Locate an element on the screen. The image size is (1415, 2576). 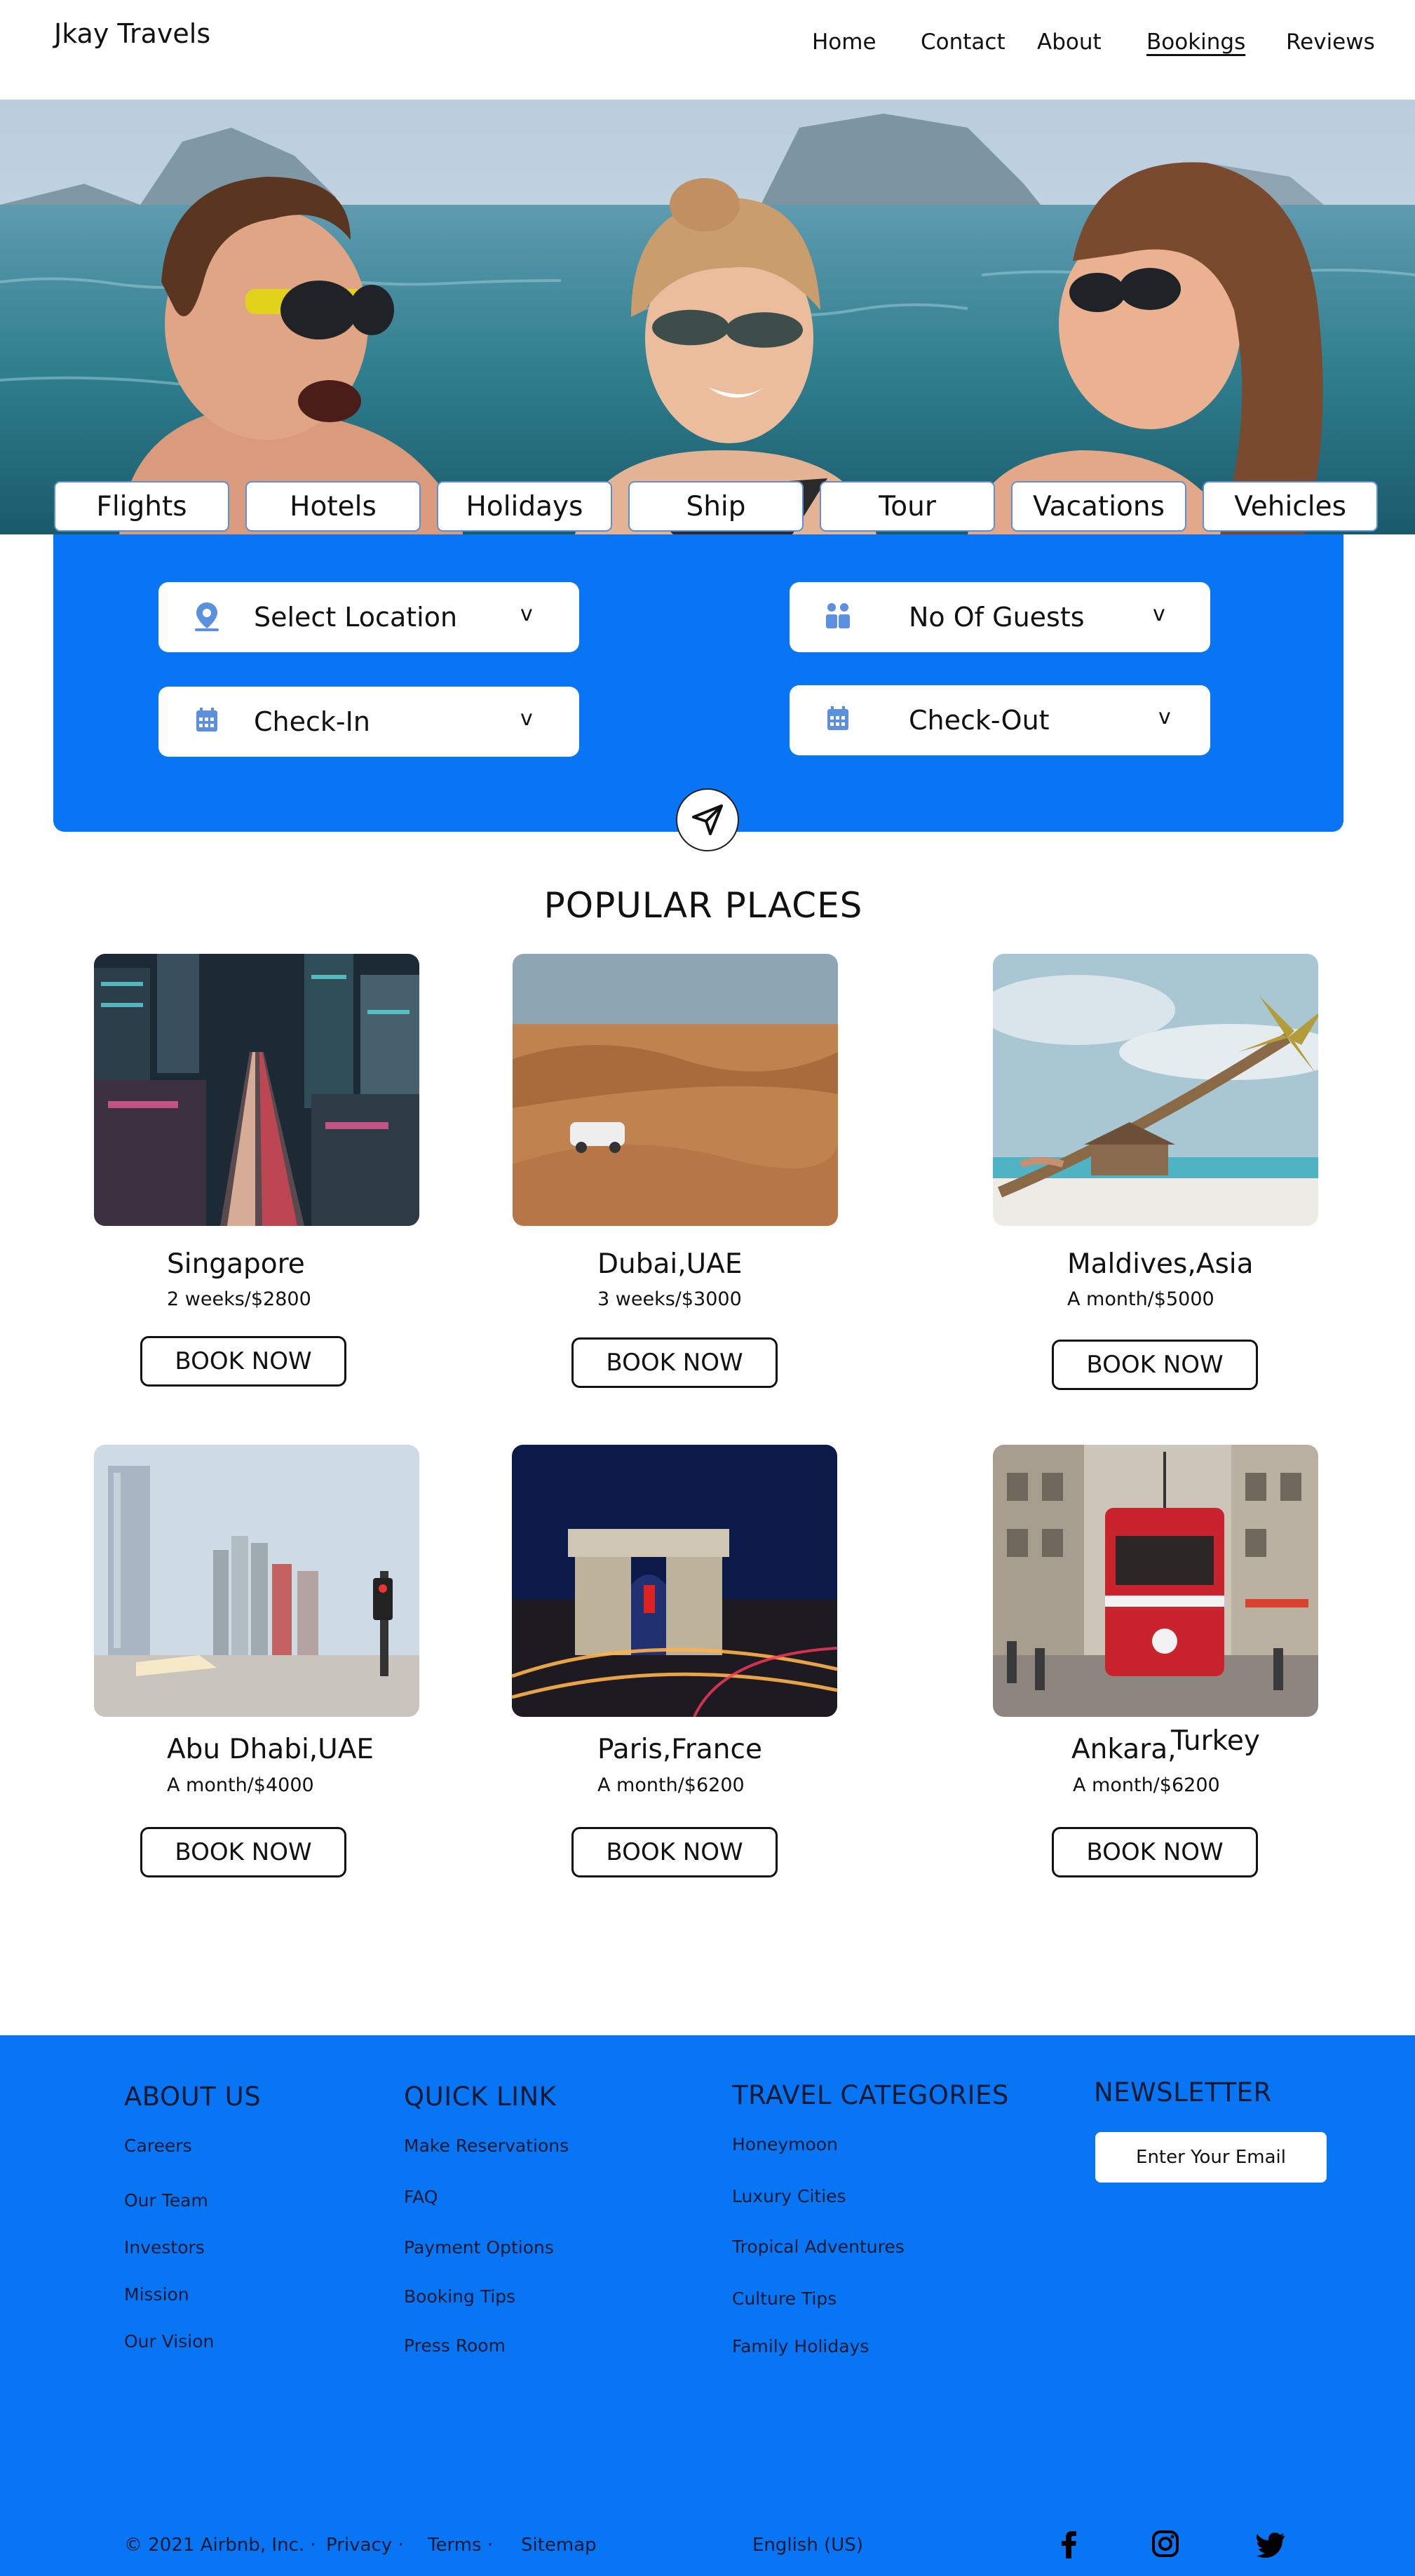
copyright-text: © 2021 Airbnb, Inc. · is located at coordinates (220, 2545).